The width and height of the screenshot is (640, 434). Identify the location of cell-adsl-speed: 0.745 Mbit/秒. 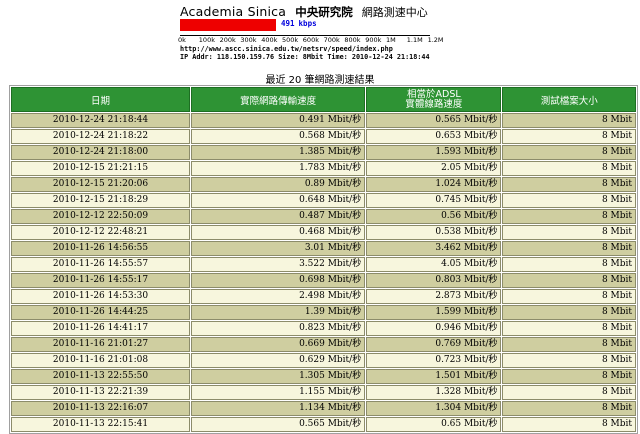
(434, 200).